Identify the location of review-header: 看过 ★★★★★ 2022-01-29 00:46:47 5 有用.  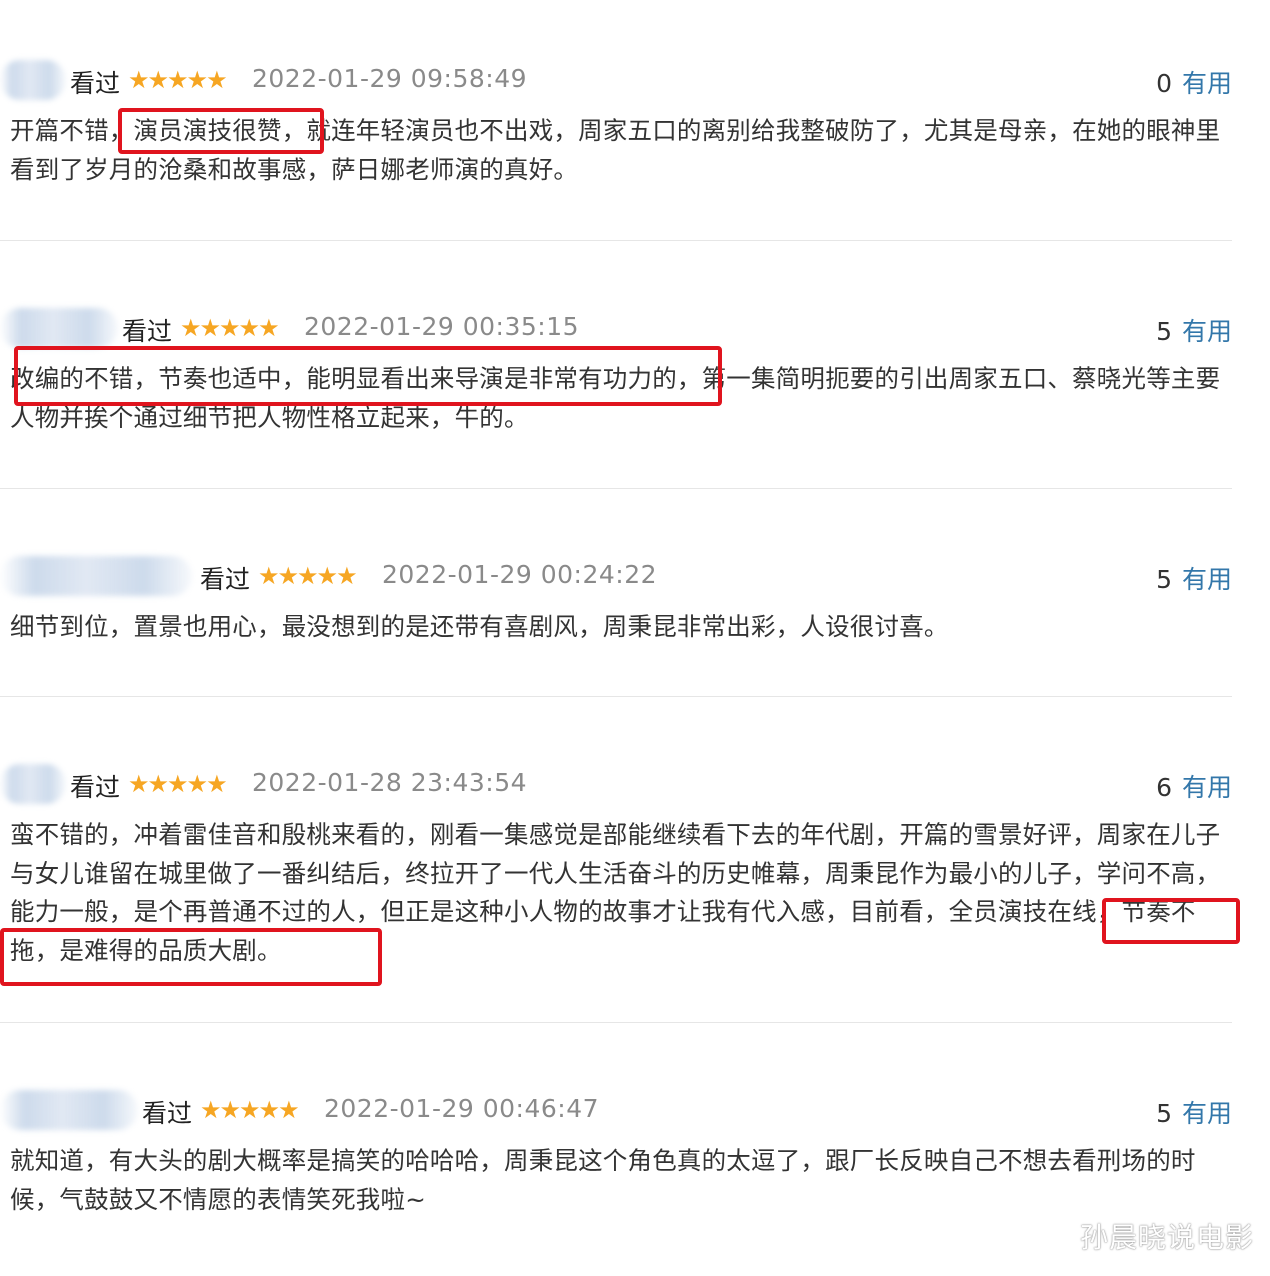
(616, 1110).